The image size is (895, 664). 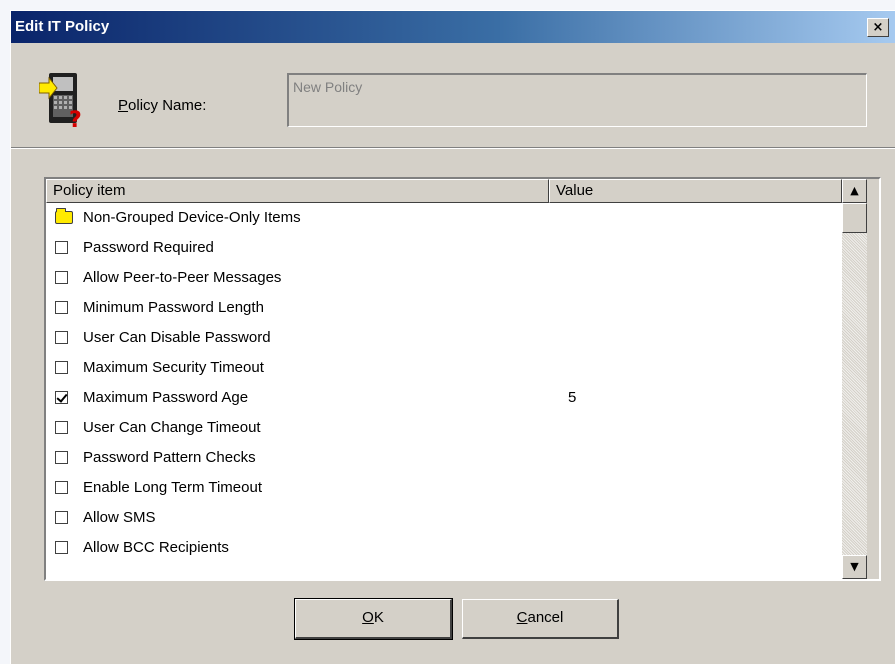 I want to click on list-item: Password Pattern Checks, so click(x=444, y=458).